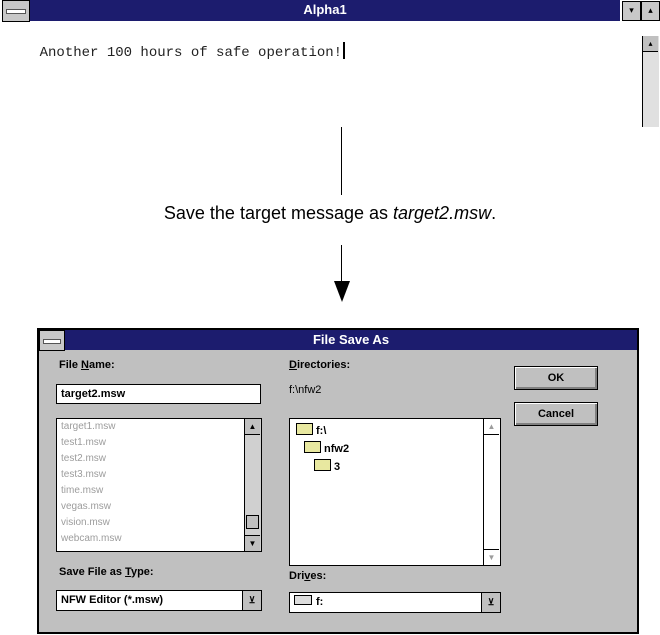  Describe the element at coordinates (556, 378) in the screenshot. I see `ok-button: OK` at that location.